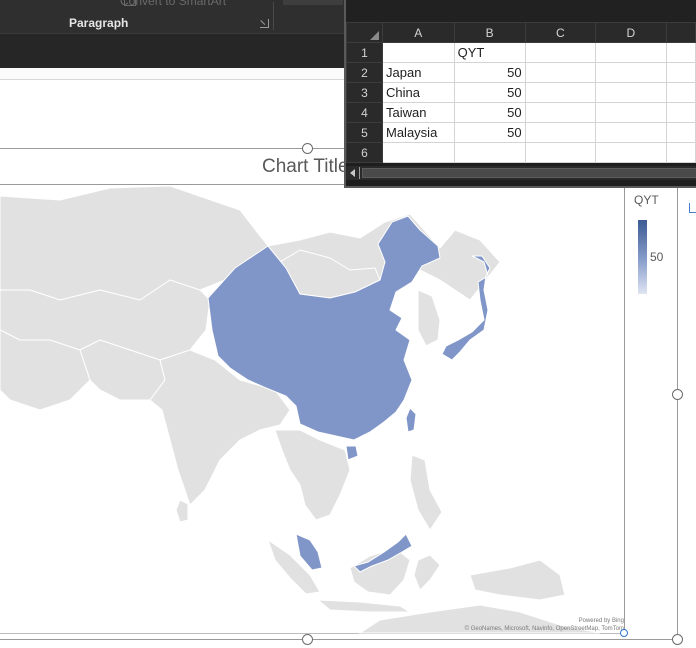  I want to click on cell-e6, so click(680, 152).